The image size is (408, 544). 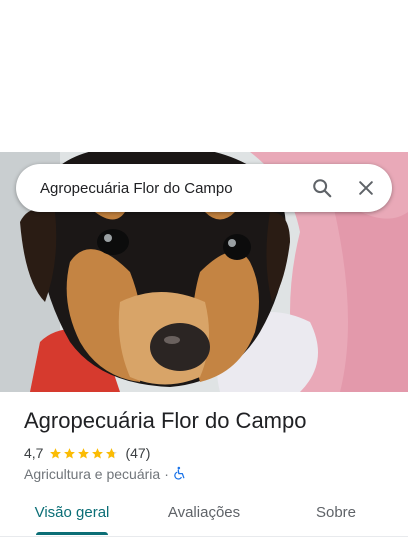 I want to click on tab-reviews: Avaliações, so click(x=204, y=514).